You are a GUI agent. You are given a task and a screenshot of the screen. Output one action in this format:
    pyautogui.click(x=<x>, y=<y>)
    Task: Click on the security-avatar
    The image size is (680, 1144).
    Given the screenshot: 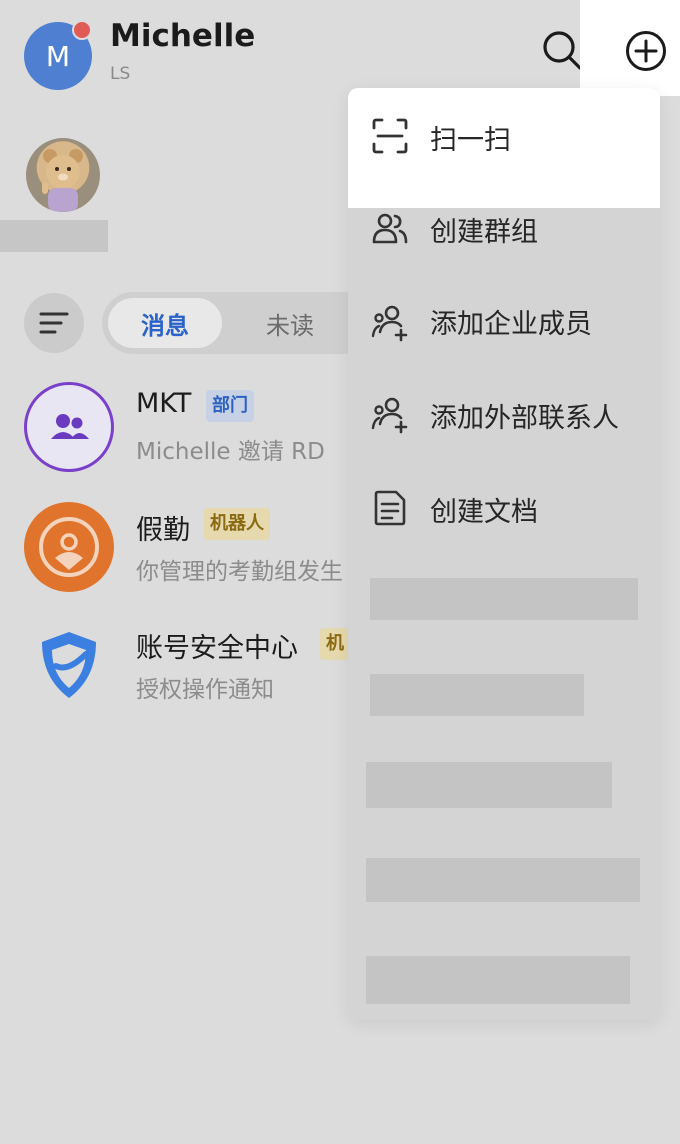 What is the action you would take?
    pyautogui.click(x=69, y=665)
    